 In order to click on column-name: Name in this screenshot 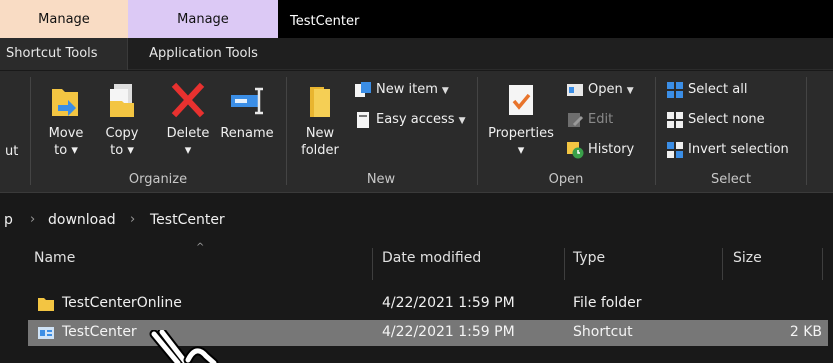, I will do `click(54, 258)`.